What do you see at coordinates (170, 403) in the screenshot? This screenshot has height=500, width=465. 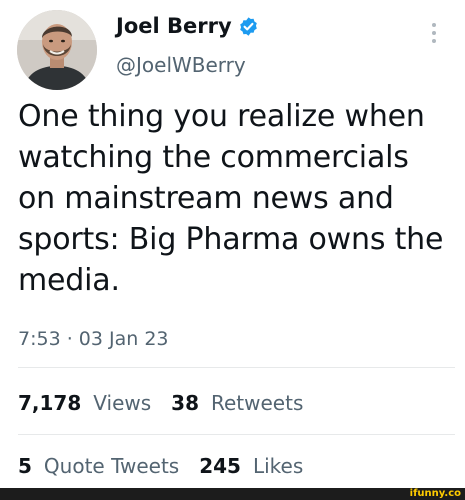 I see `stats-row-engagement: 7,178 Views 38 Retweets` at bounding box center [170, 403].